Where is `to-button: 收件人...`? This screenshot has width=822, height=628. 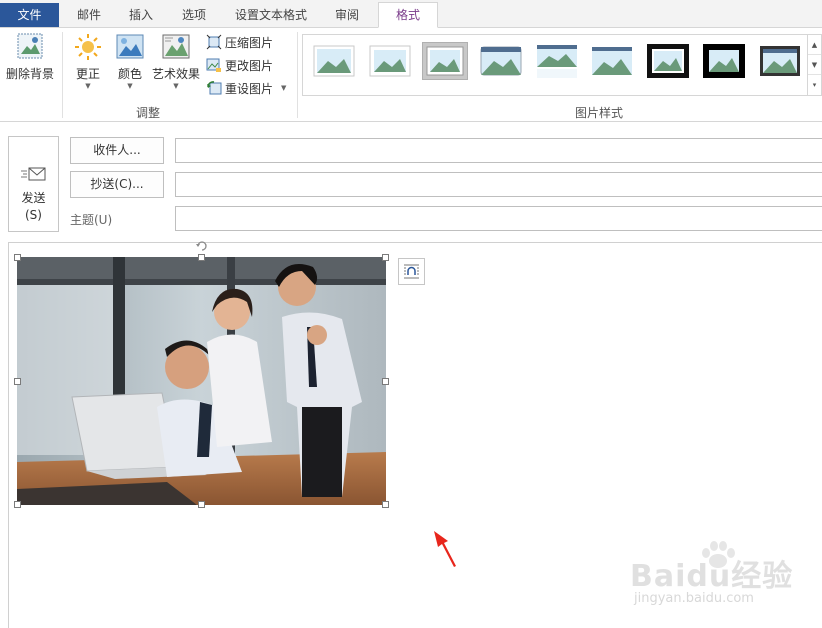
to-button: 收件人... is located at coordinates (117, 150).